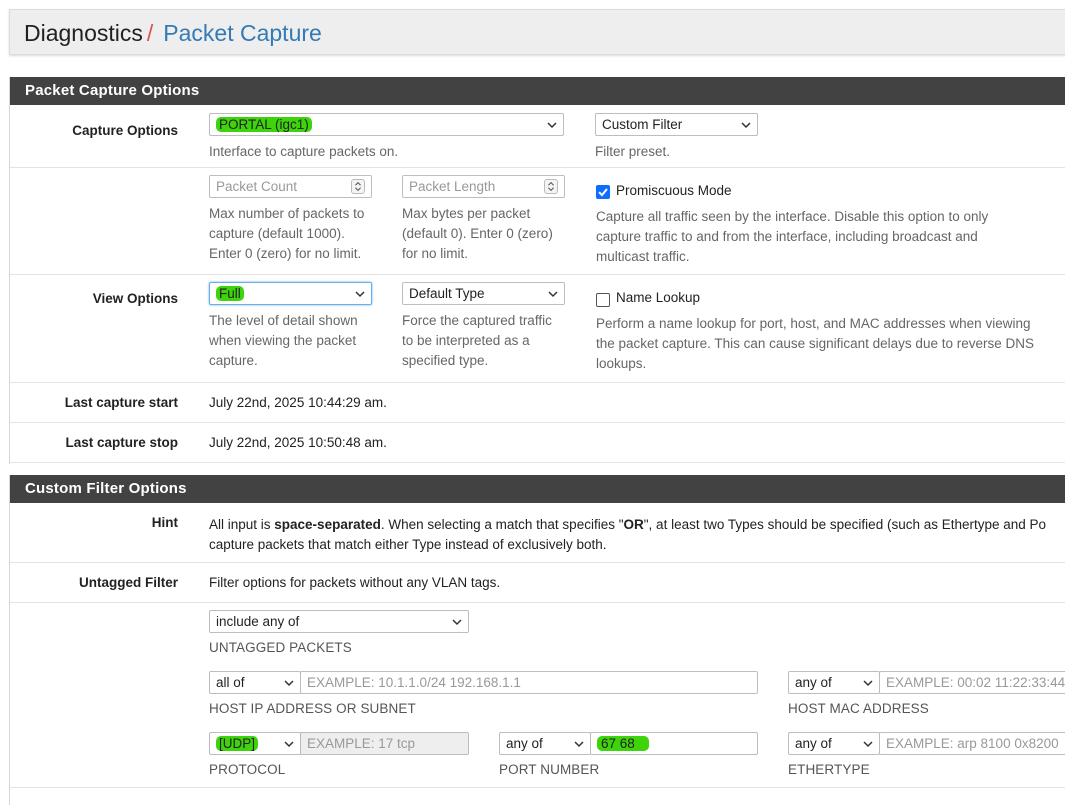  Describe the element at coordinates (529, 682) in the screenshot. I see `host-ip-input: EXAMPLE: 10.1.1.0/24 192.168.1.1` at that location.